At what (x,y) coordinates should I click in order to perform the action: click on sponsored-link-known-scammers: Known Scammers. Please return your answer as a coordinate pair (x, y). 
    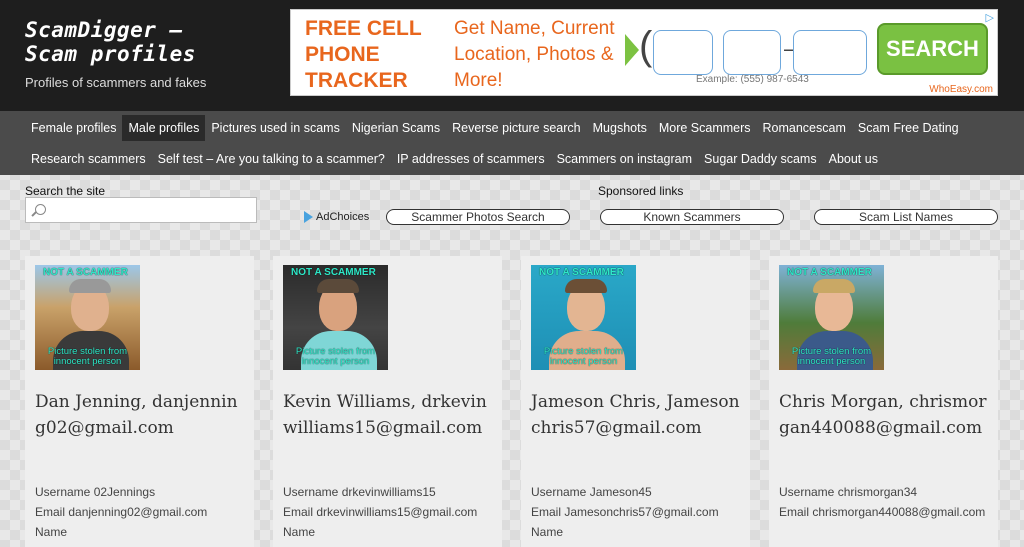
    Looking at the image, I should click on (692, 217).